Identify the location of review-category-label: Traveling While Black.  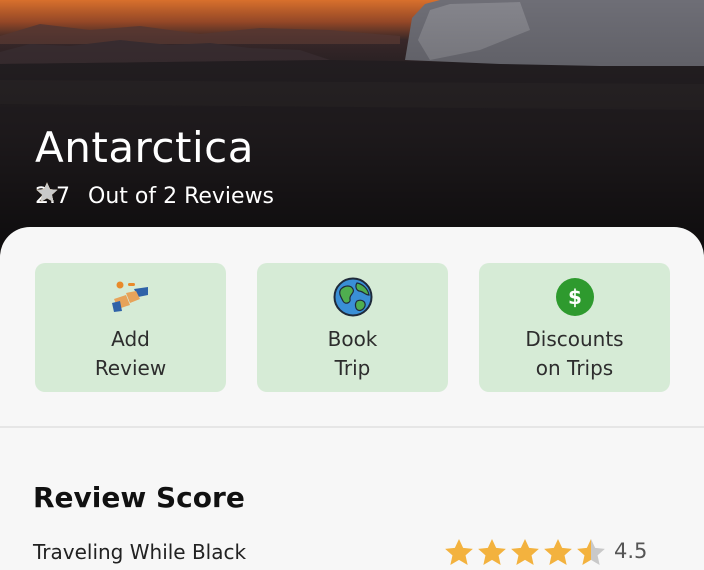
(140, 552).